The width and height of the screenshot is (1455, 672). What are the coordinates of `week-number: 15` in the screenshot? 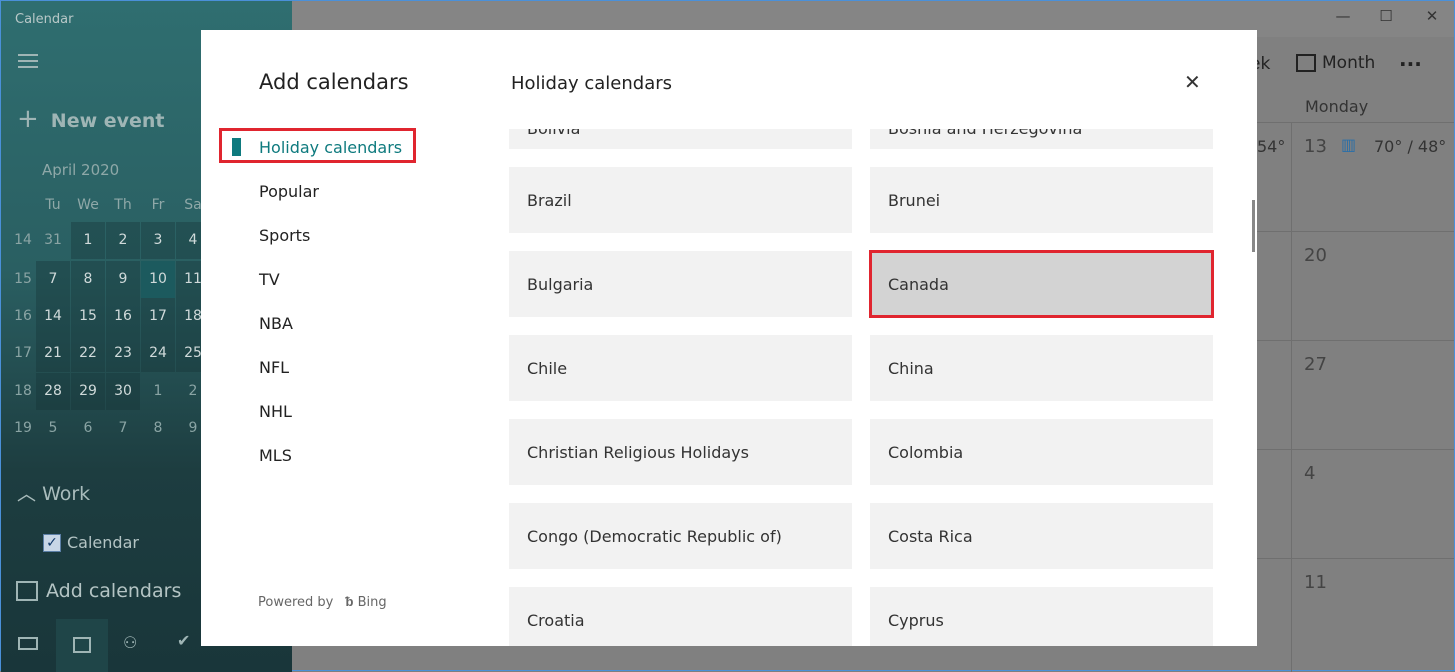 It's located at (23, 279).